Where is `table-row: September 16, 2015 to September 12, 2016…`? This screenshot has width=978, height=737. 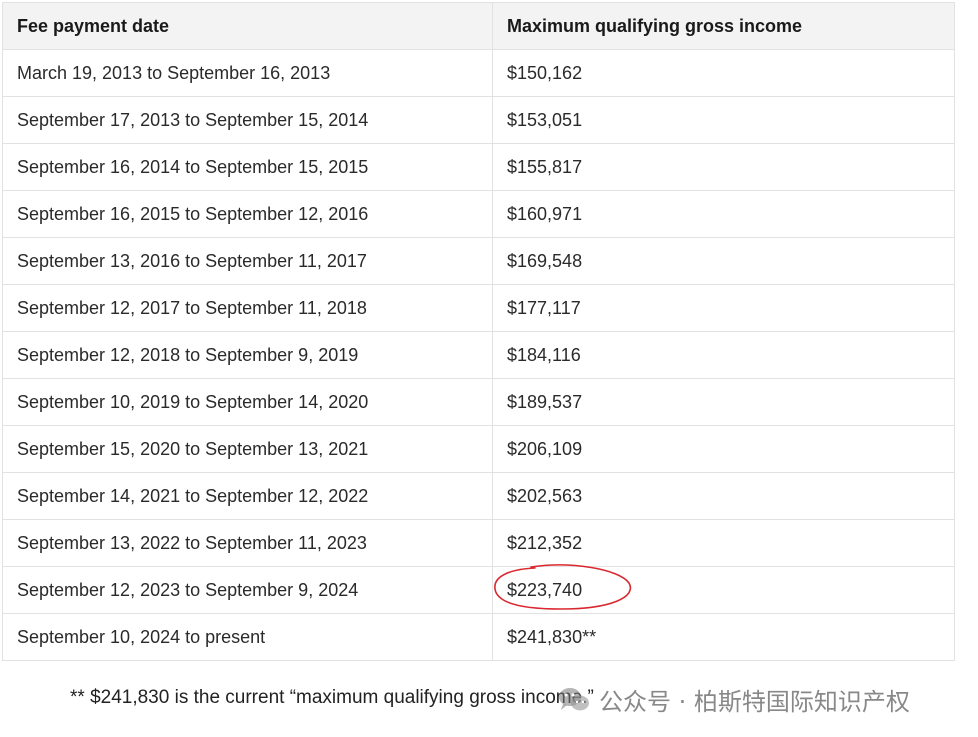
table-row: September 16, 2015 to September 12, 2016… is located at coordinates (478, 214).